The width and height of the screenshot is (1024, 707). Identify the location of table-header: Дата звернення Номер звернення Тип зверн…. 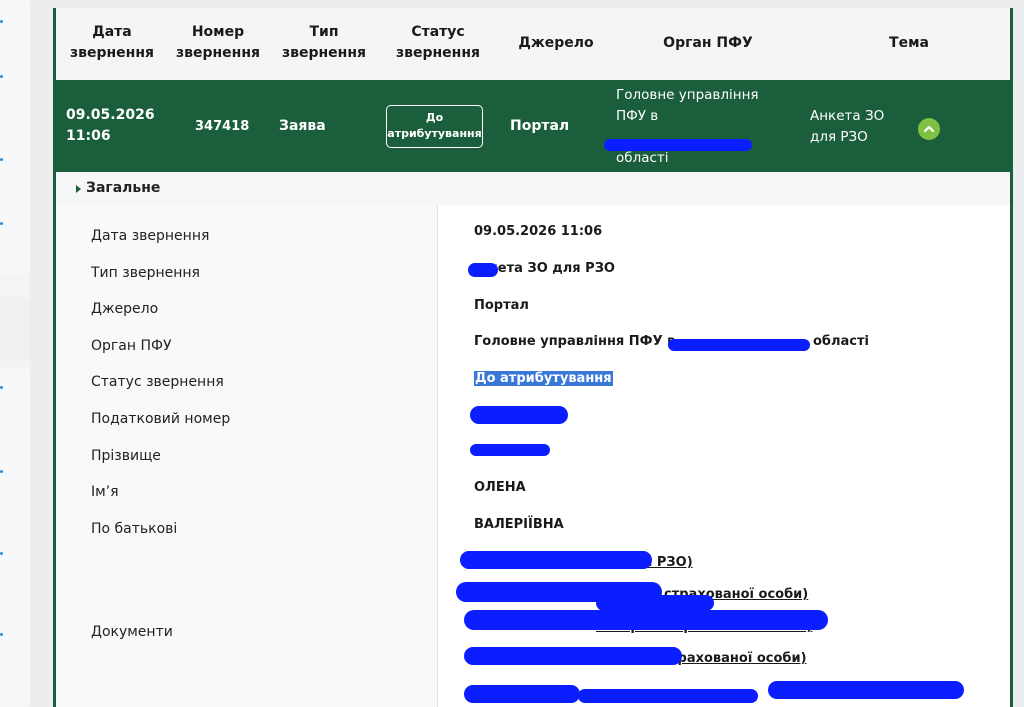
(533, 44).